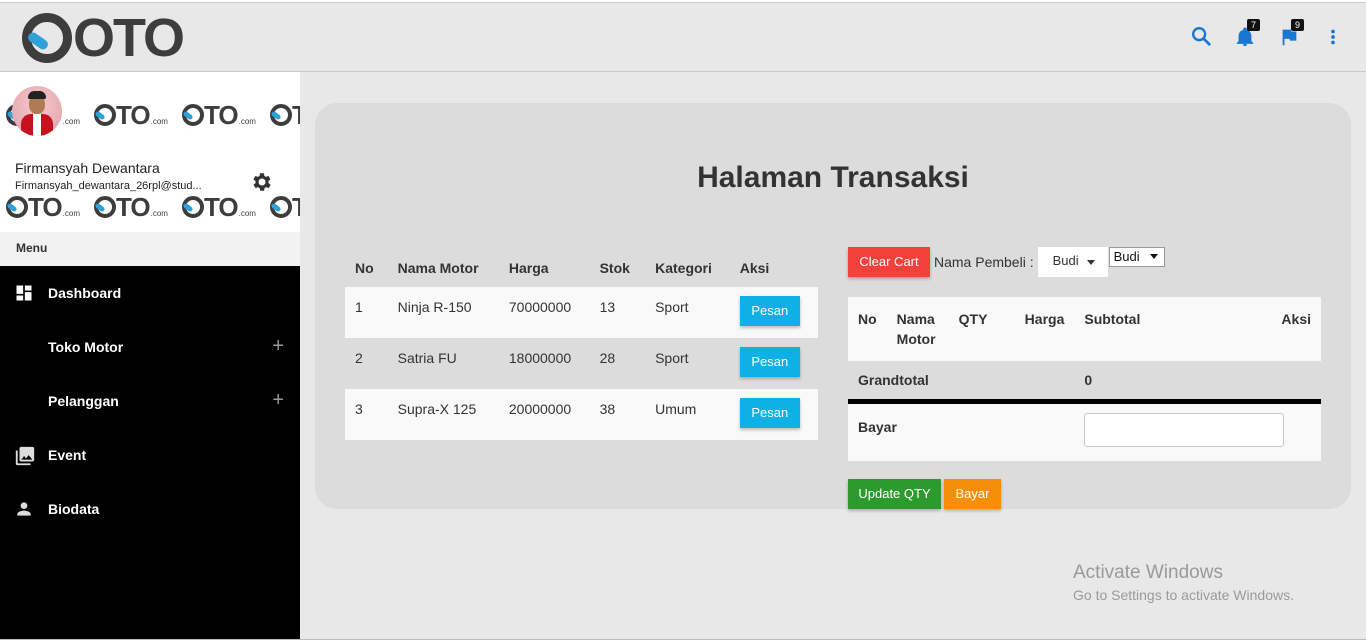  What do you see at coordinates (1333, 37) in the screenshot?
I see `more-vert-icon` at bounding box center [1333, 37].